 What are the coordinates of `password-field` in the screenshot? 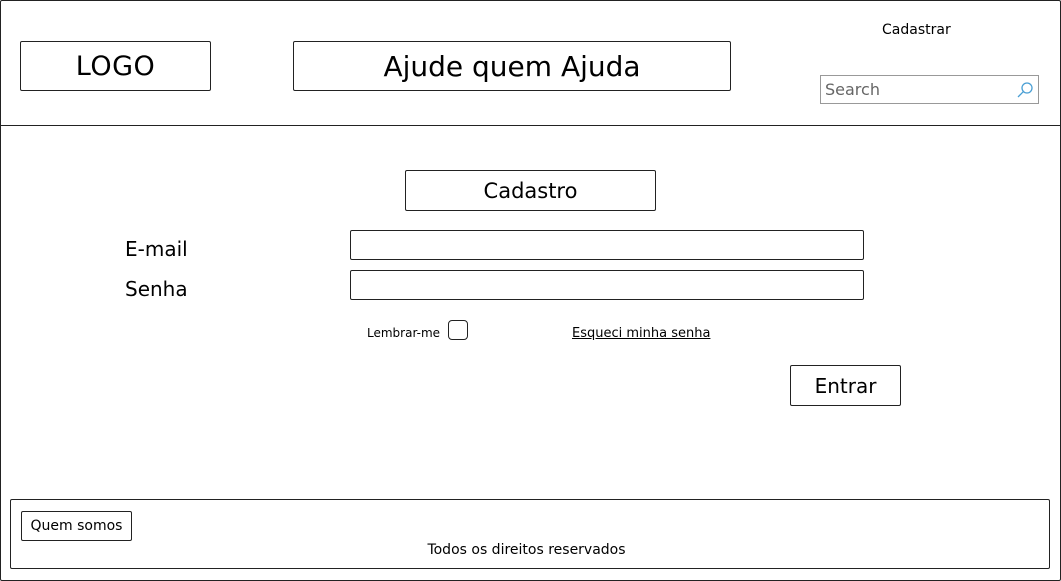 It's located at (607, 285).